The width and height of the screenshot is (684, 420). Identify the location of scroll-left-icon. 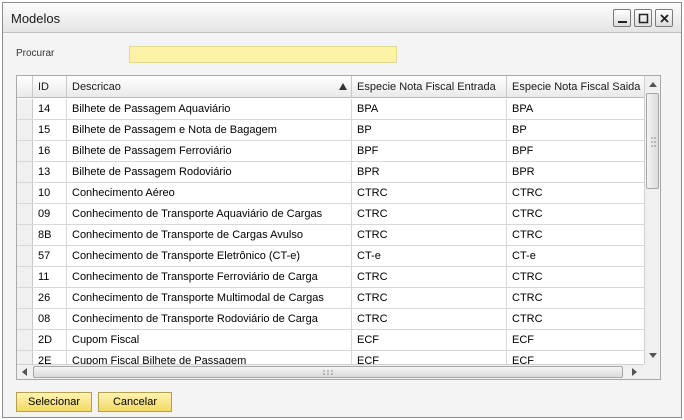
(25, 372).